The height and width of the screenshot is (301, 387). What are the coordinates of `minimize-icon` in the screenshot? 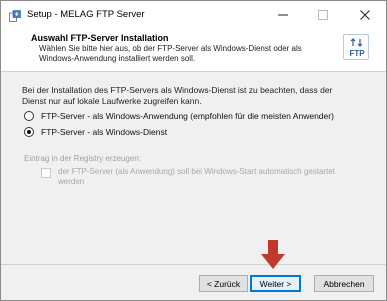 It's located at (283, 15).